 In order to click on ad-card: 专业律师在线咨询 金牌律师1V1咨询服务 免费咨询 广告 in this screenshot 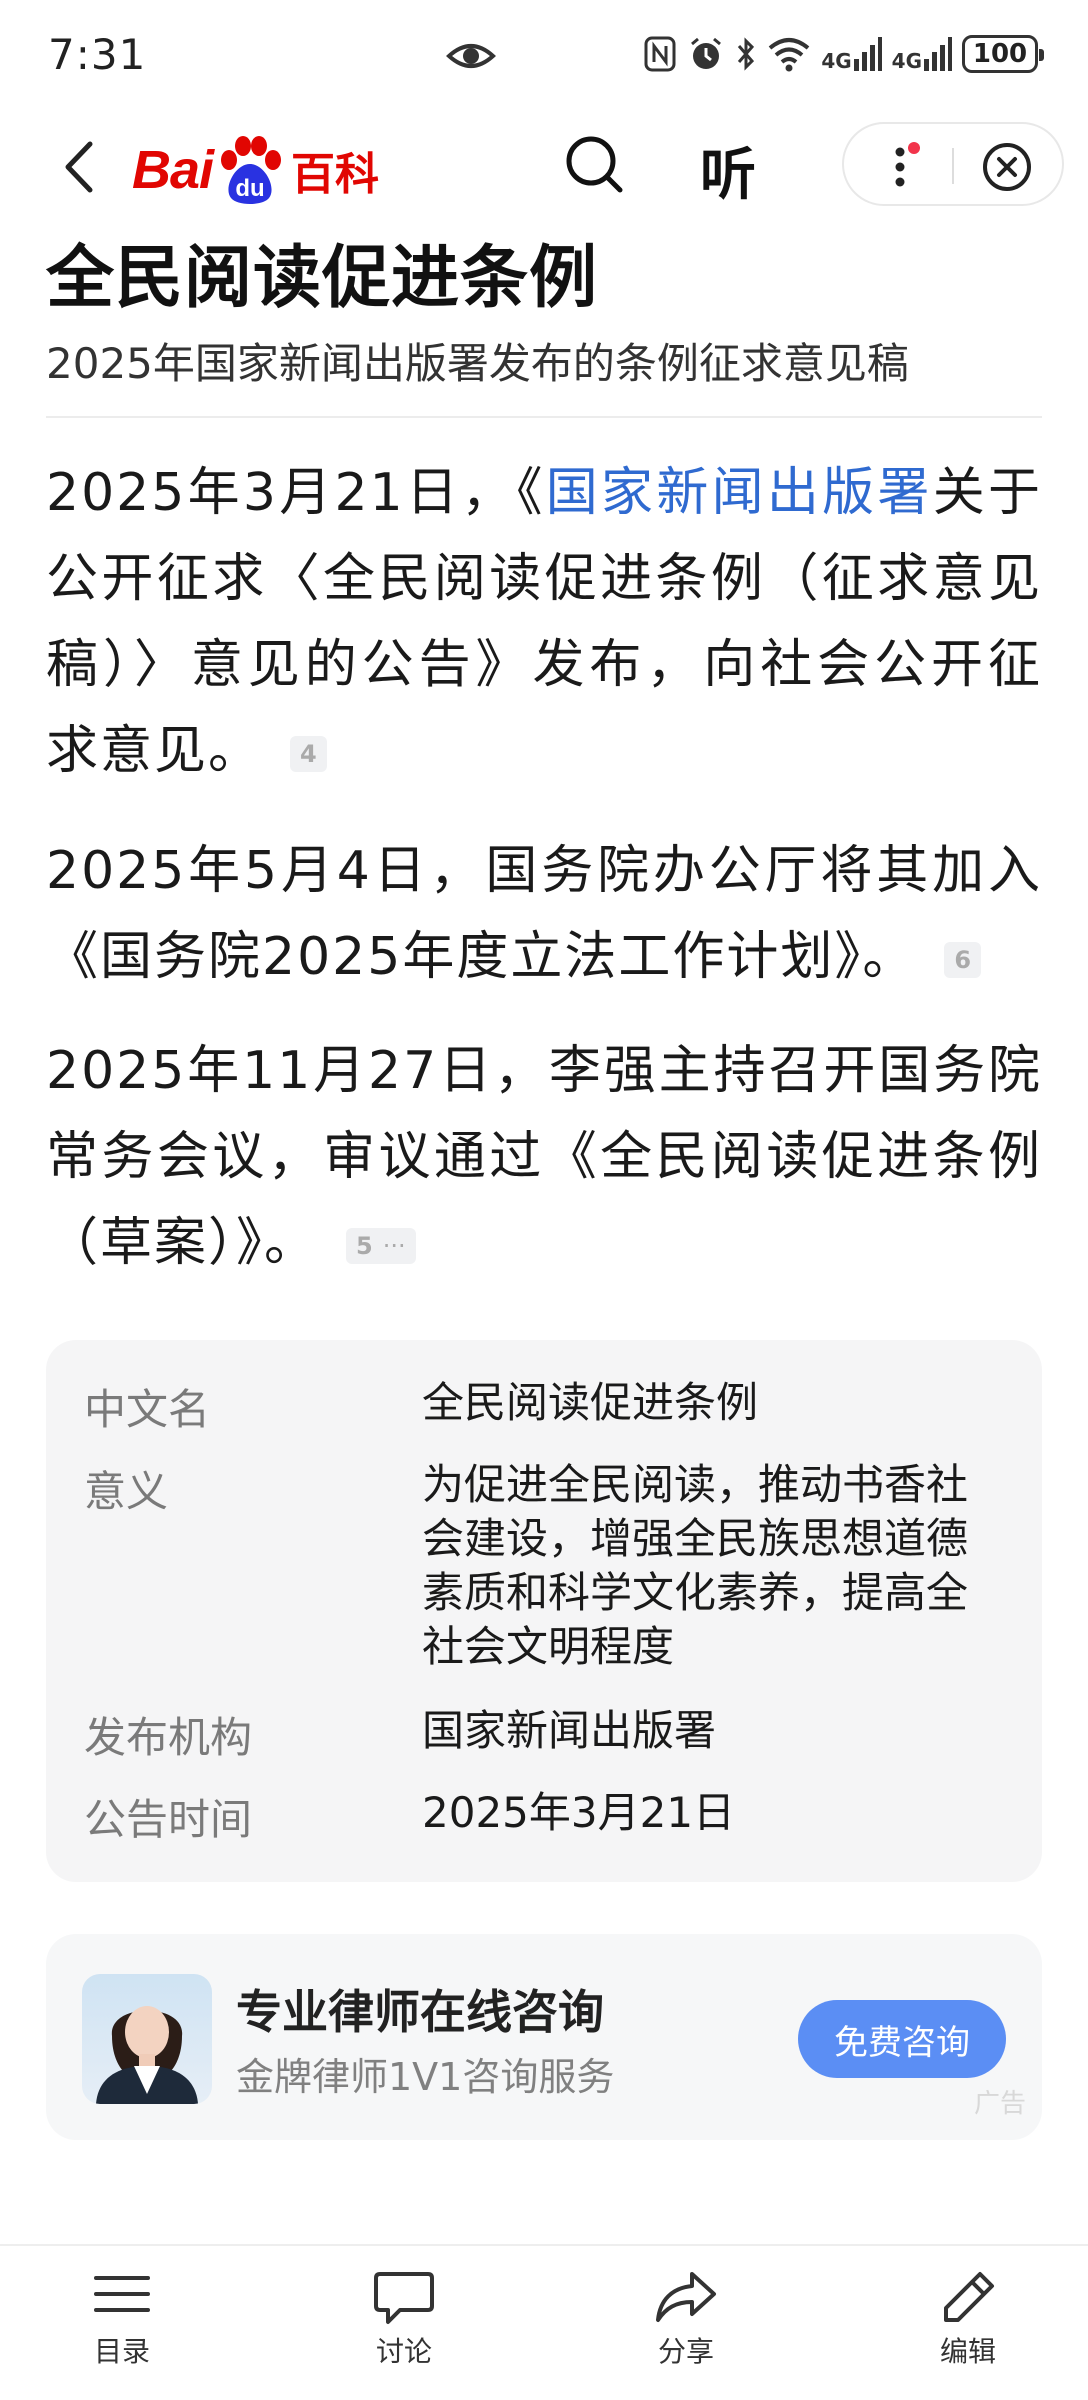, I will do `click(544, 2037)`.